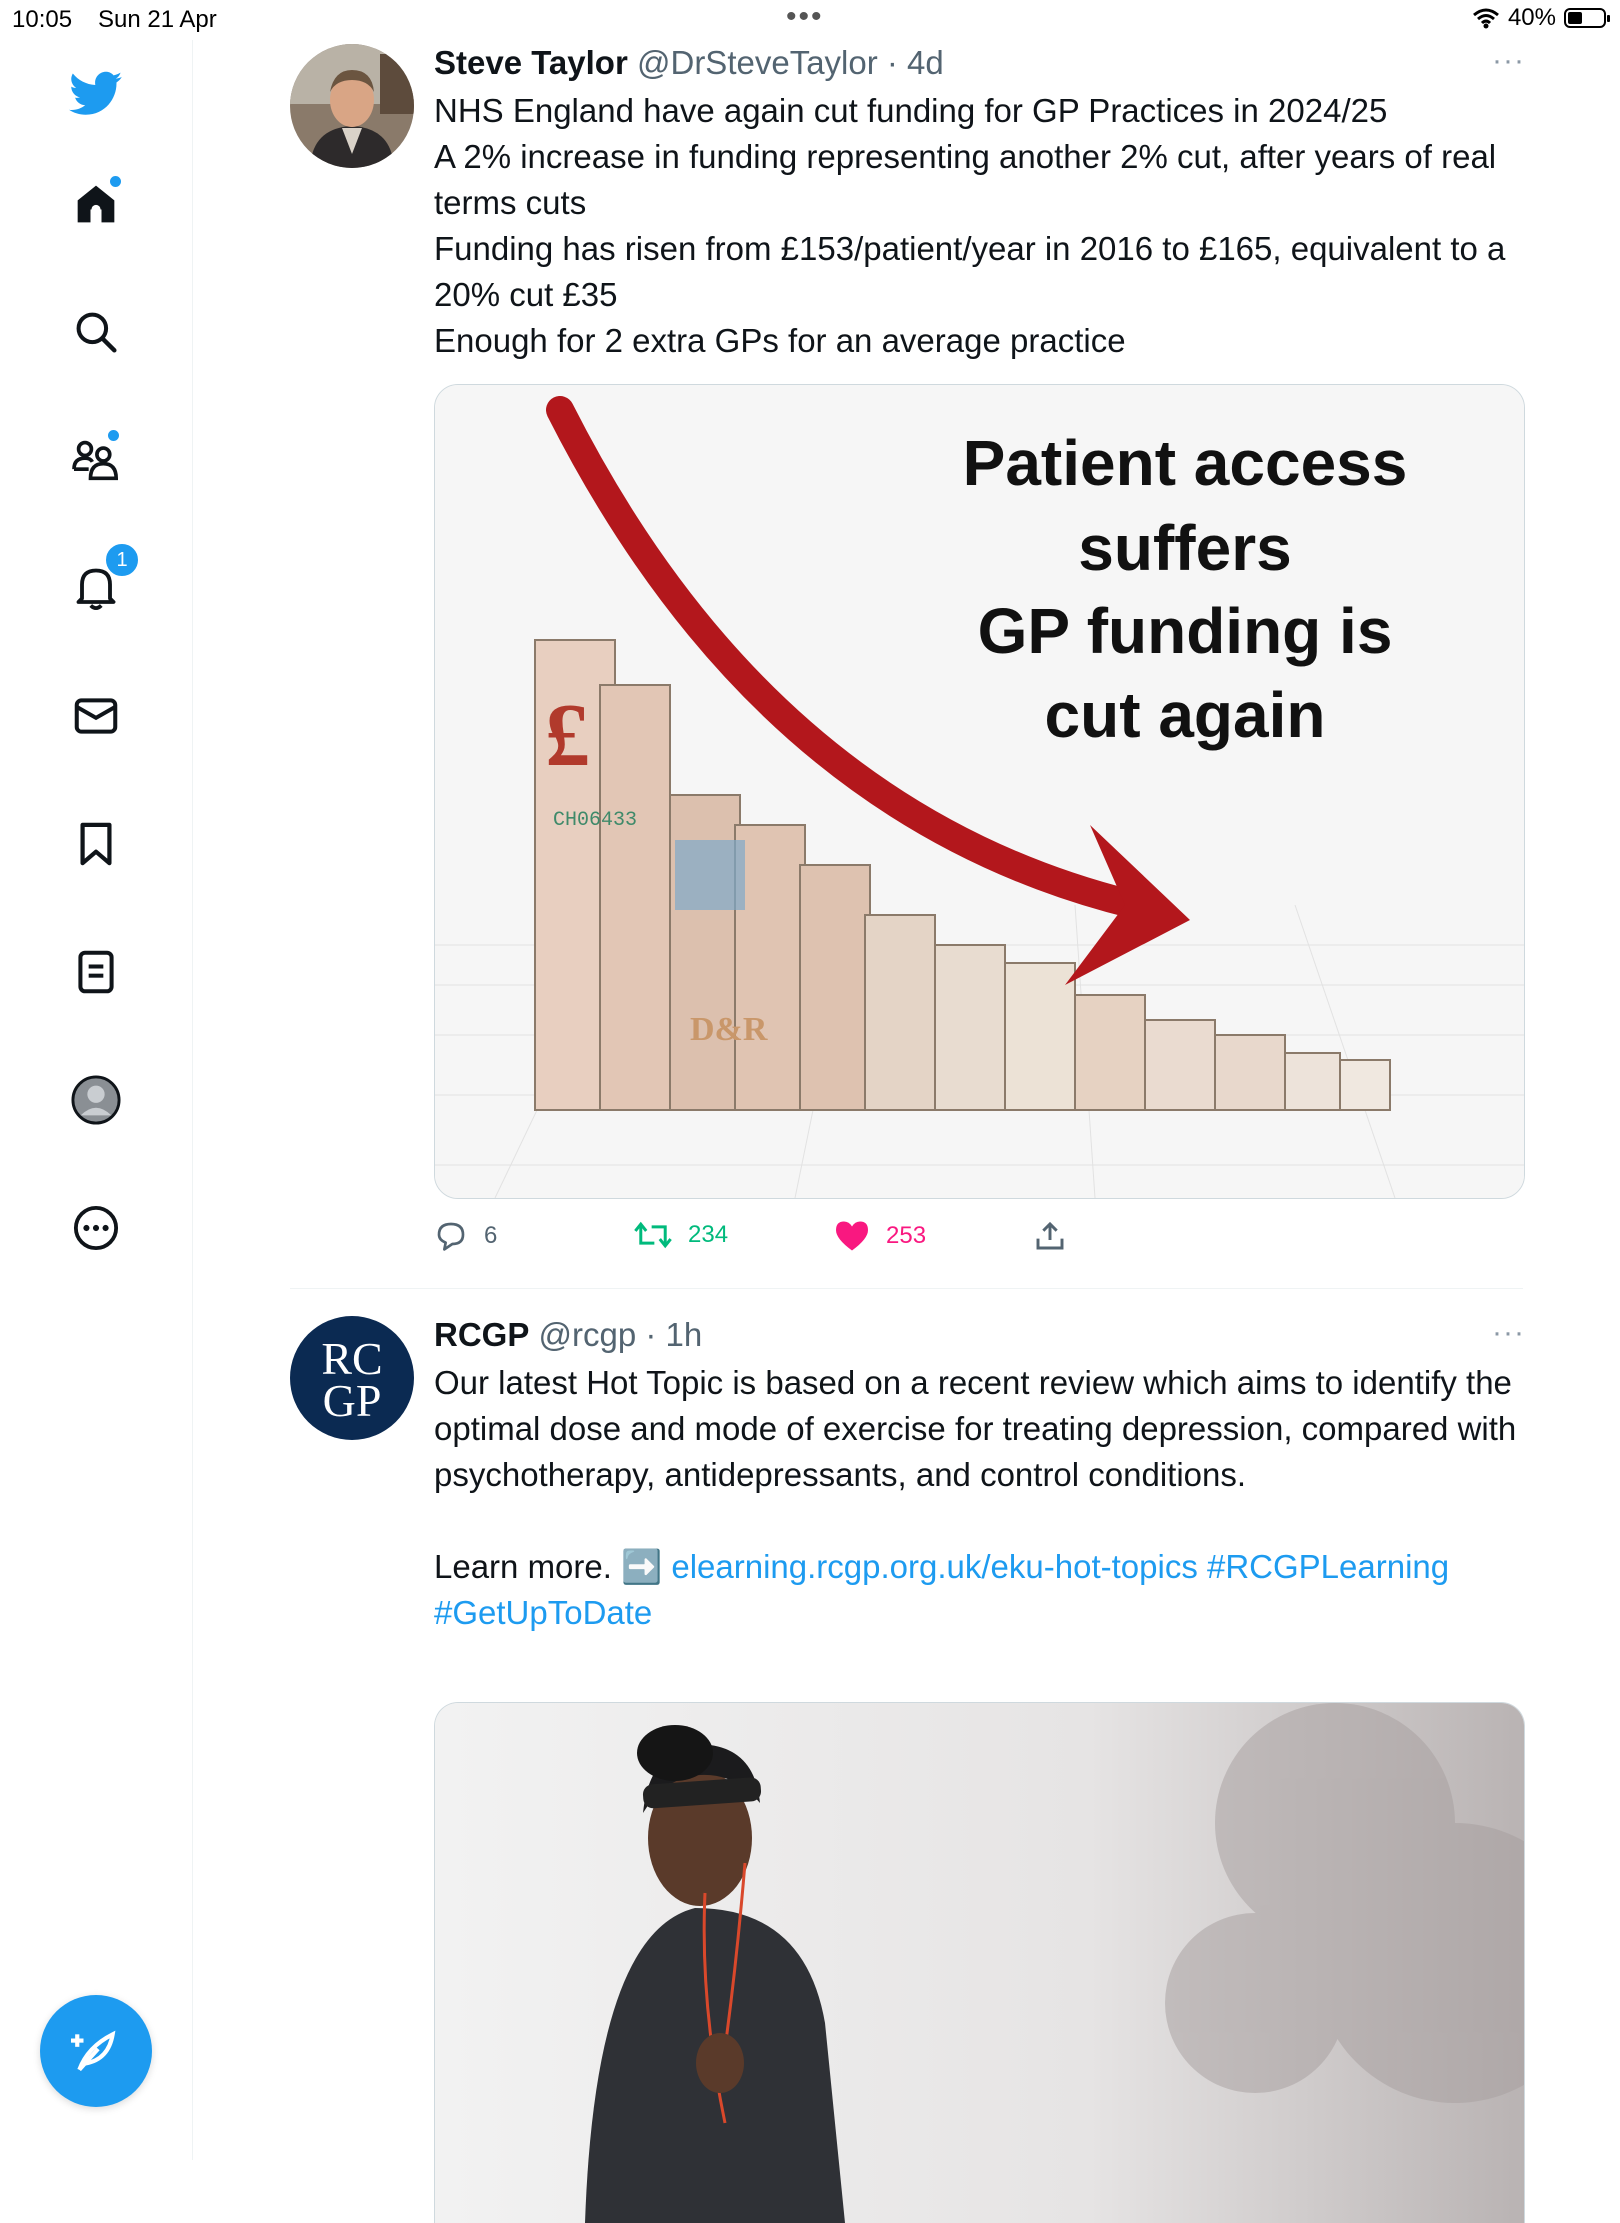 This screenshot has height=2223, width=1620. What do you see at coordinates (1184, 548) in the screenshot?
I see `image-headline-line-2: suffers` at bounding box center [1184, 548].